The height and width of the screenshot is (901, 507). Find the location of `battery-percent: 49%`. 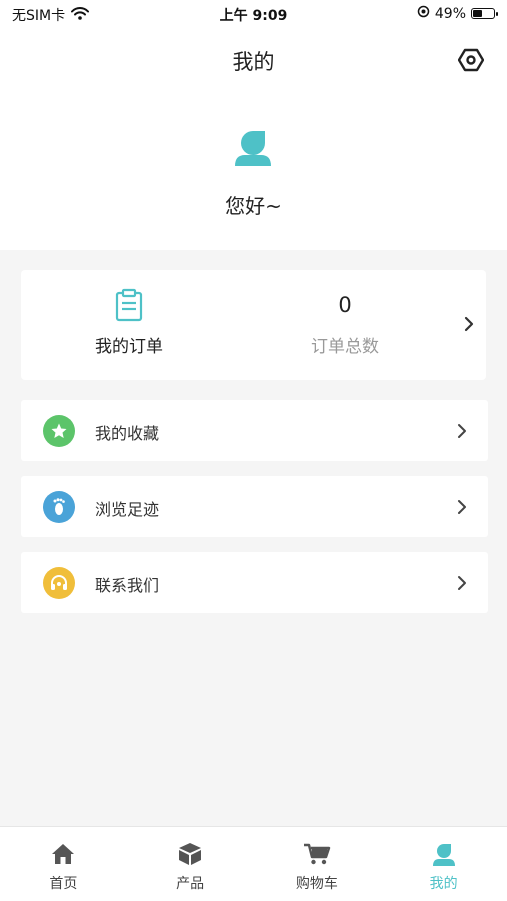

battery-percent: 49% is located at coordinates (450, 13).